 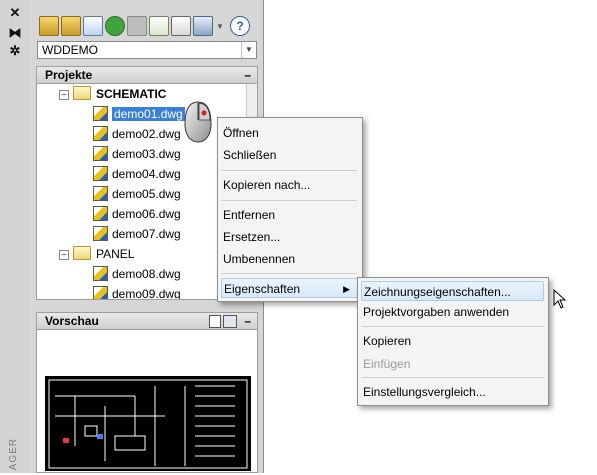 I want to click on tree-item-demo08: demo08.dwg, so click(x=137, y=274).